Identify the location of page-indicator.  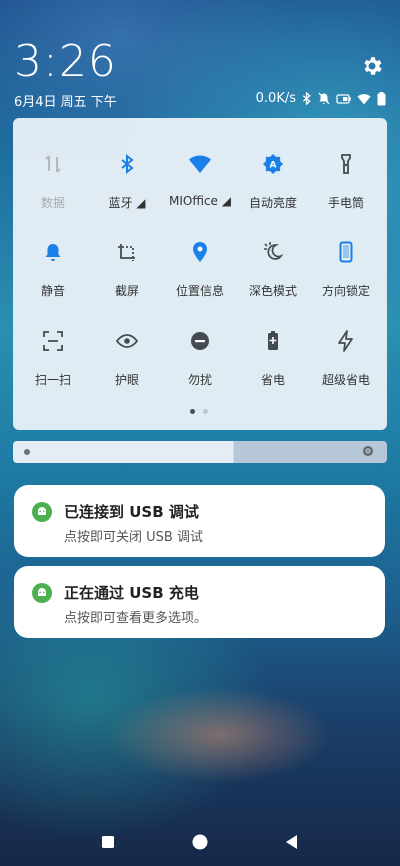
(199, 411).